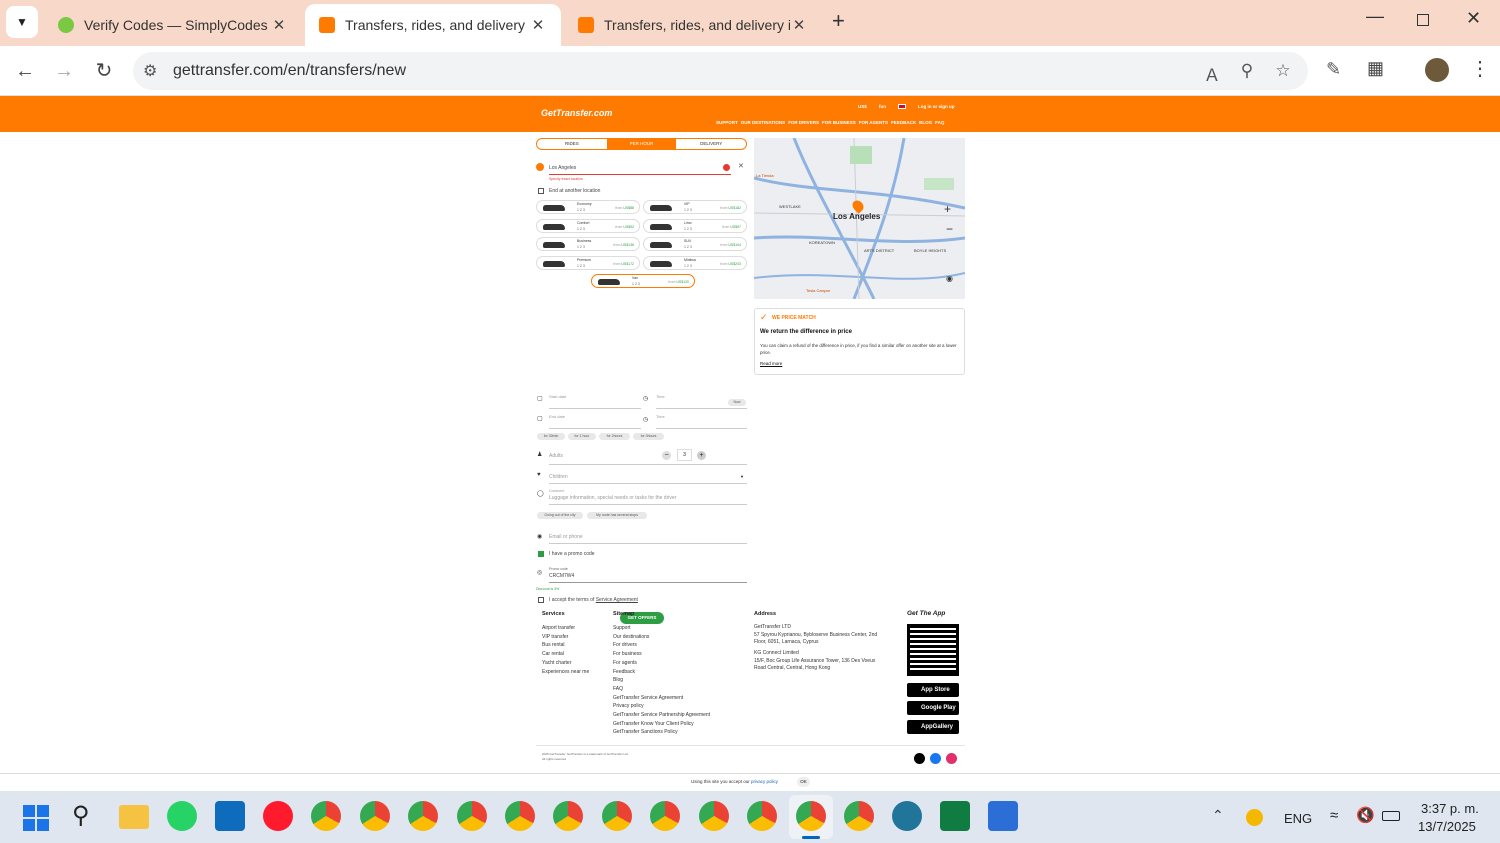 The width and height of the screenshot is (1500, 843). Describe the element at coordinates (561, 576) in the screenshot. I see `promo-code-input: CRCM7W4` at that location.